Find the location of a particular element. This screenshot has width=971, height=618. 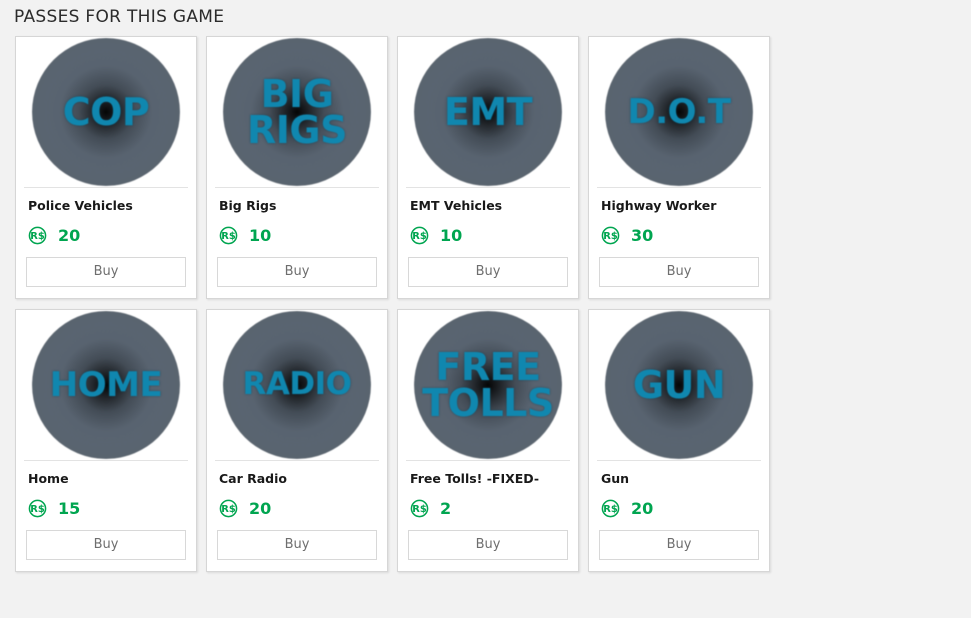

pass-thumbnail-circle: FREE TOLLS is located at coordinates (488, 385).